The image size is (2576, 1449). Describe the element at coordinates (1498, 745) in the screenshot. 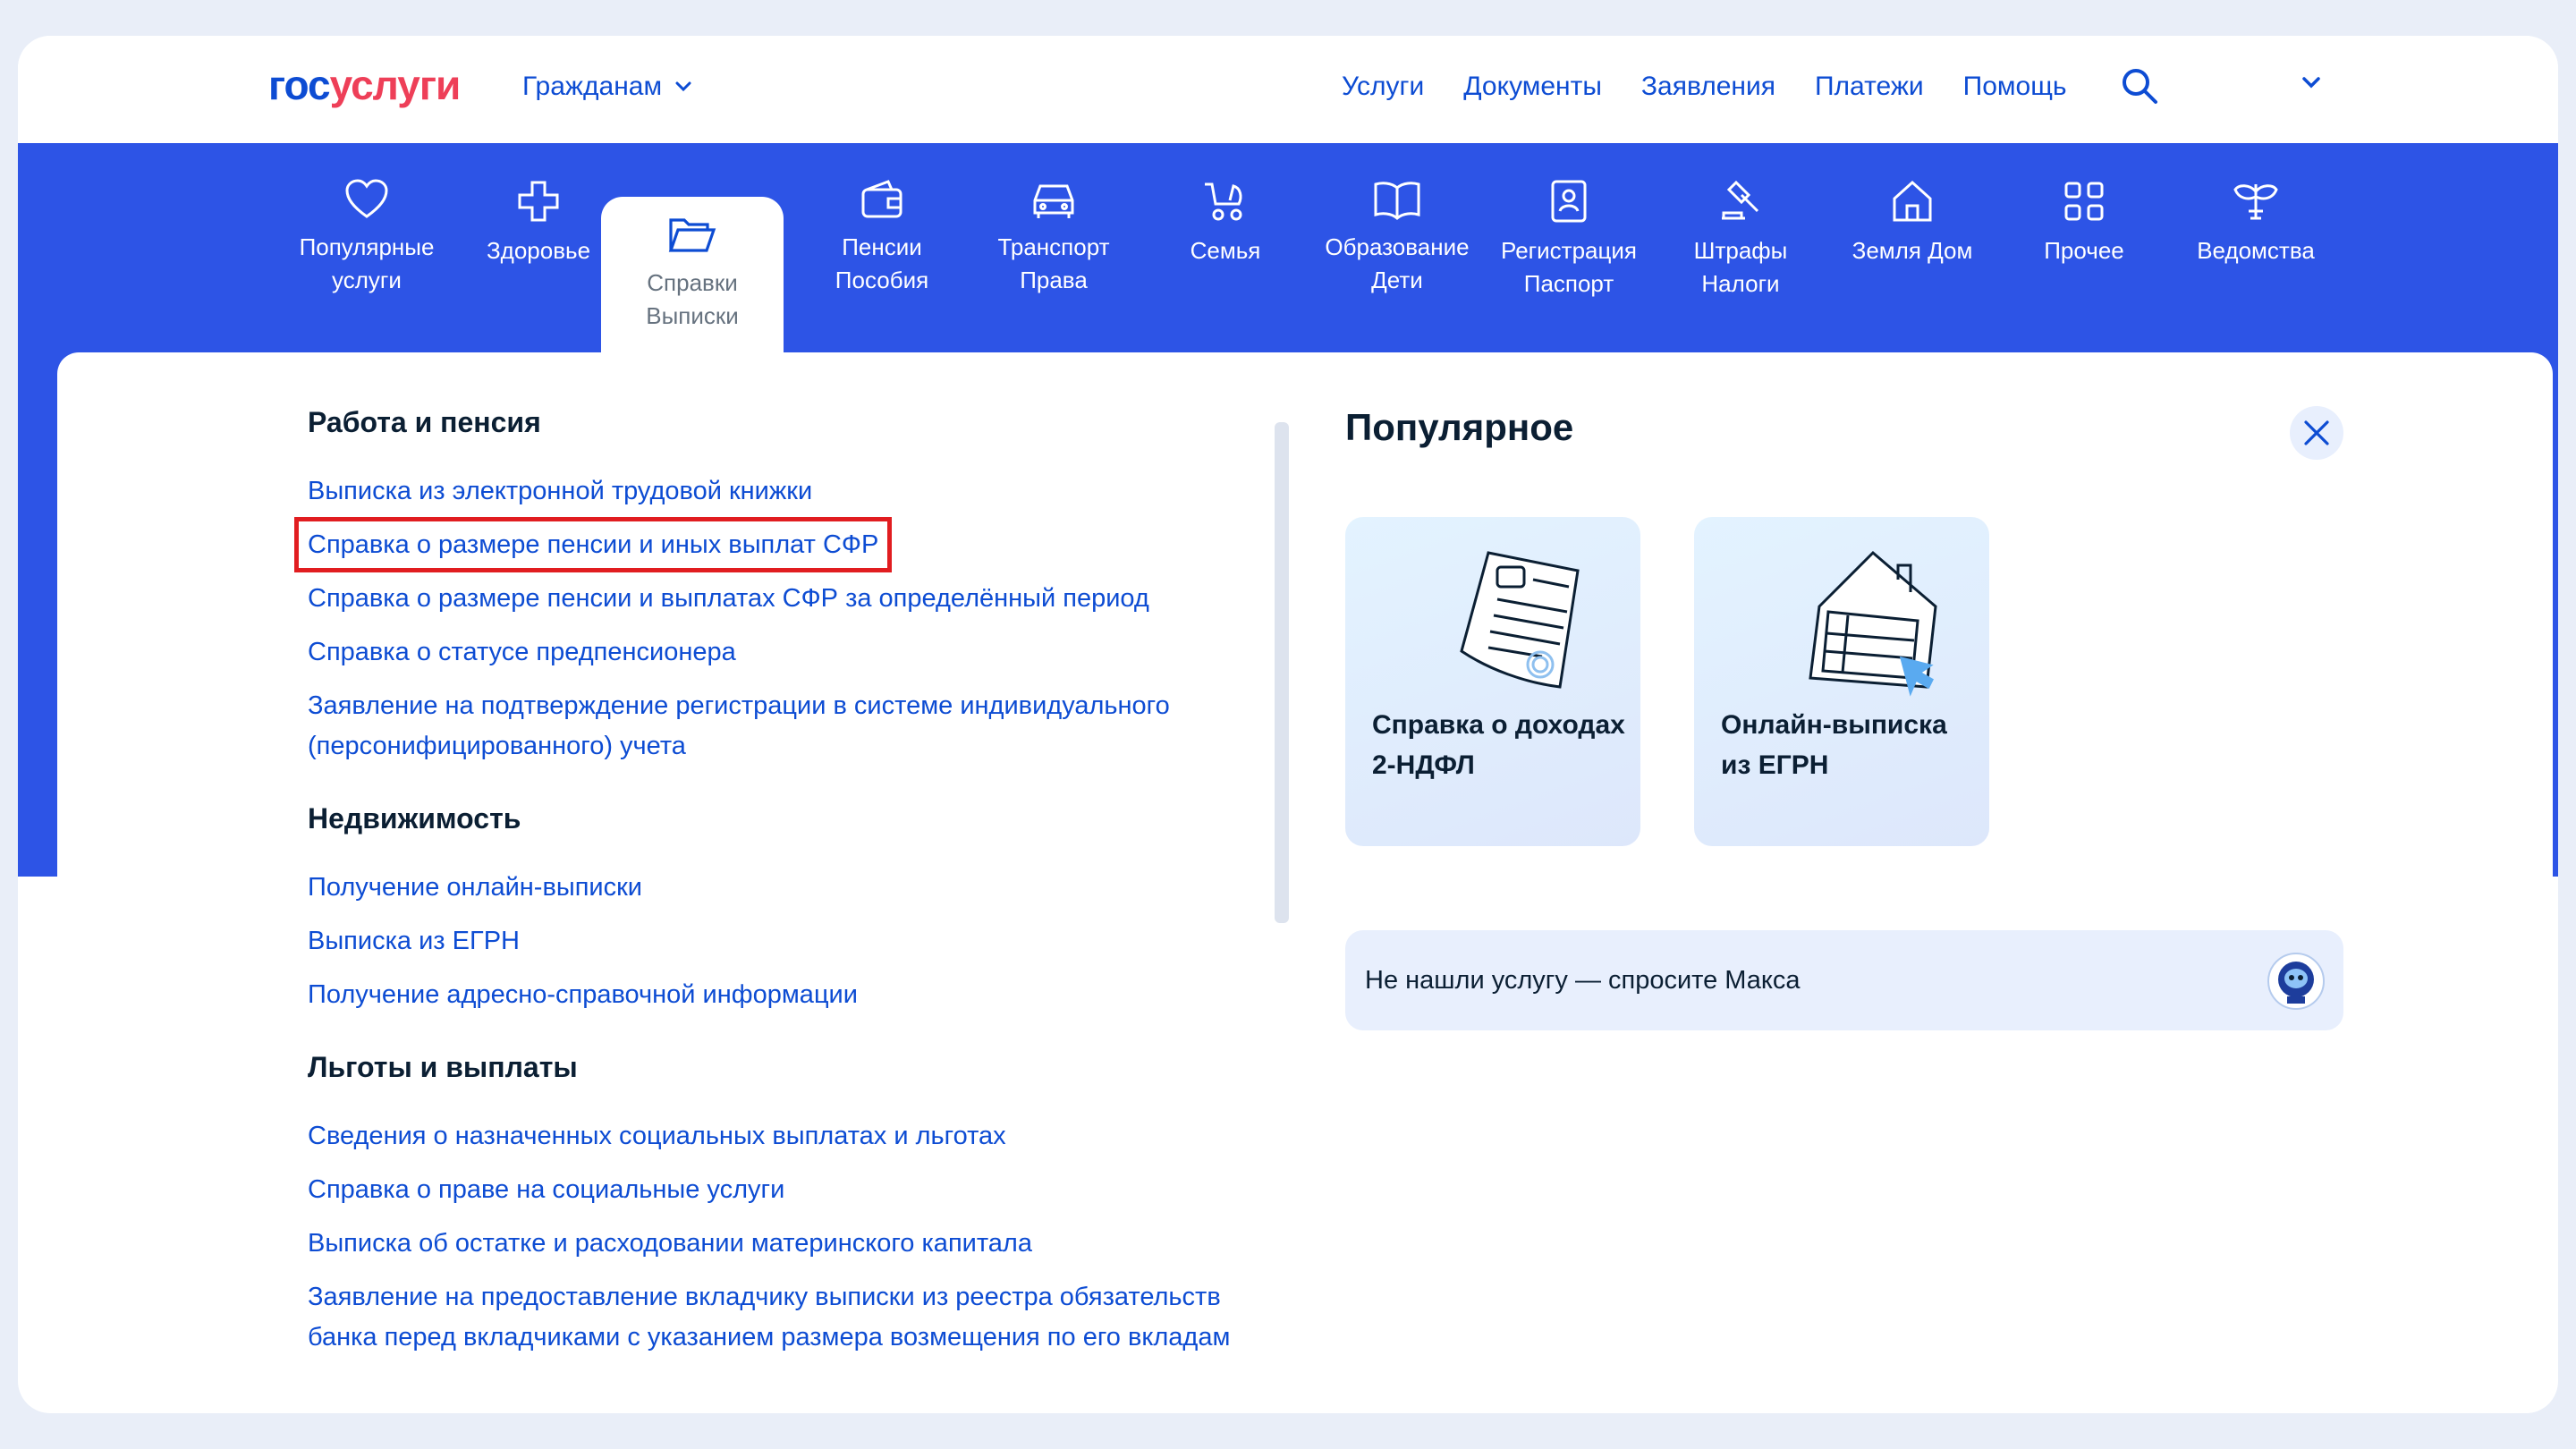

I see `tile-label: Справка о доходах 2-НДФЛ` at that location.